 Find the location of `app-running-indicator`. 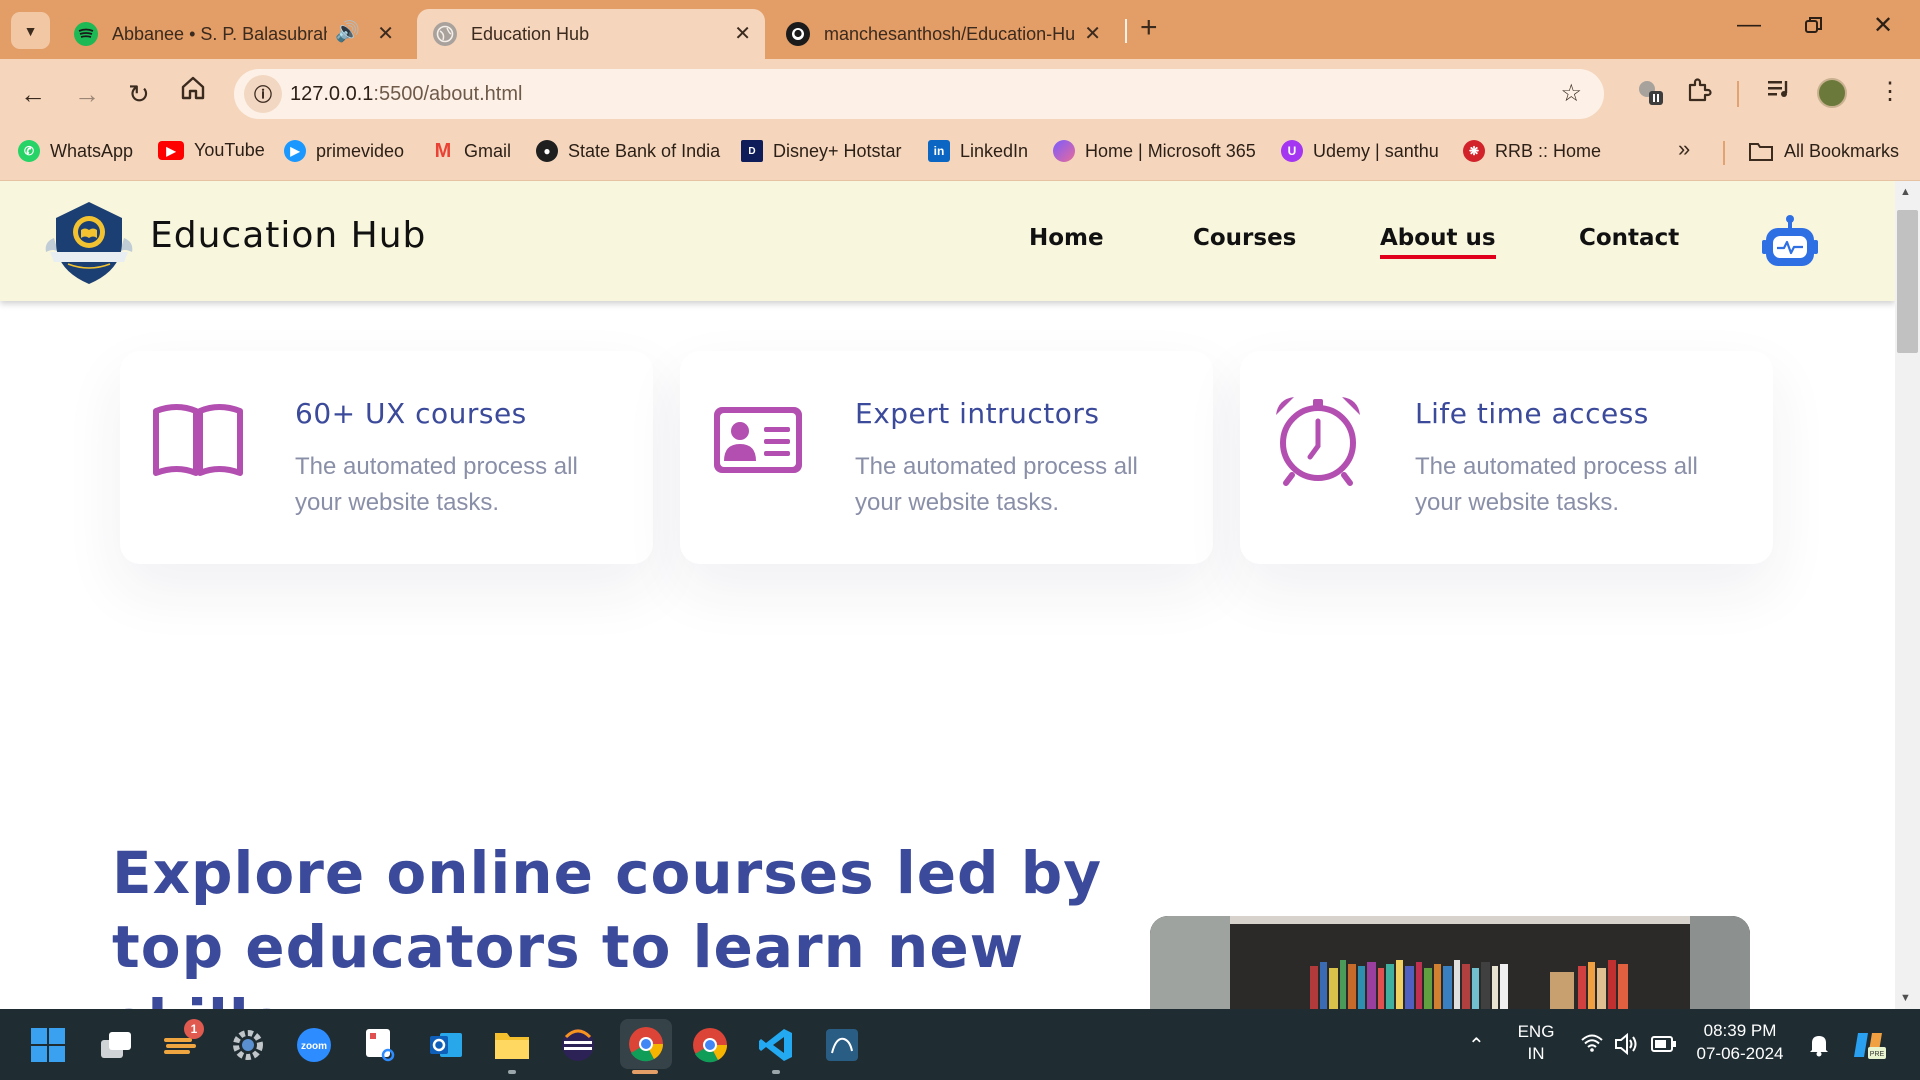

app-running-indicator is located at coordinates (512, 1072).